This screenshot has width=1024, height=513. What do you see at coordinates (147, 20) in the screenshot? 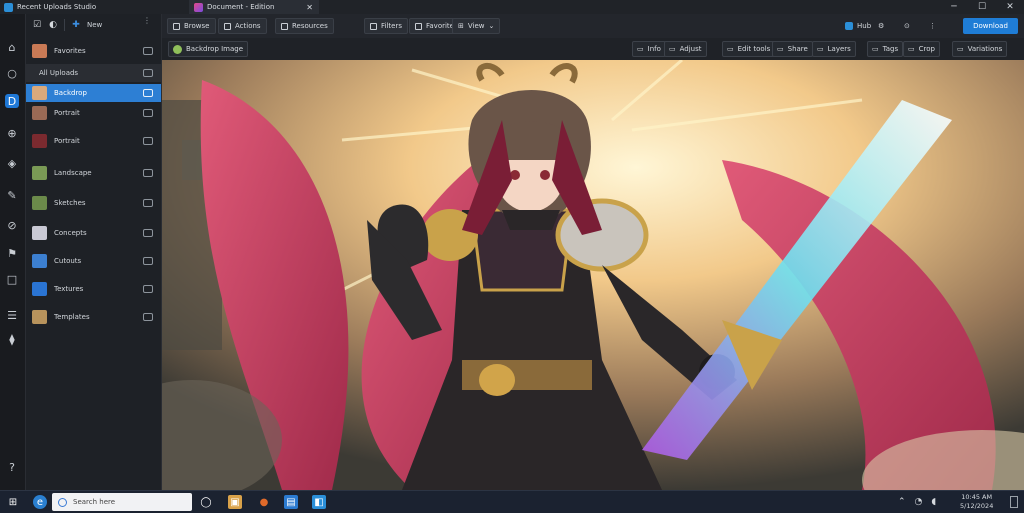
I see `panel-overflow-icon: ⋮` at bounding box center [147, 20].